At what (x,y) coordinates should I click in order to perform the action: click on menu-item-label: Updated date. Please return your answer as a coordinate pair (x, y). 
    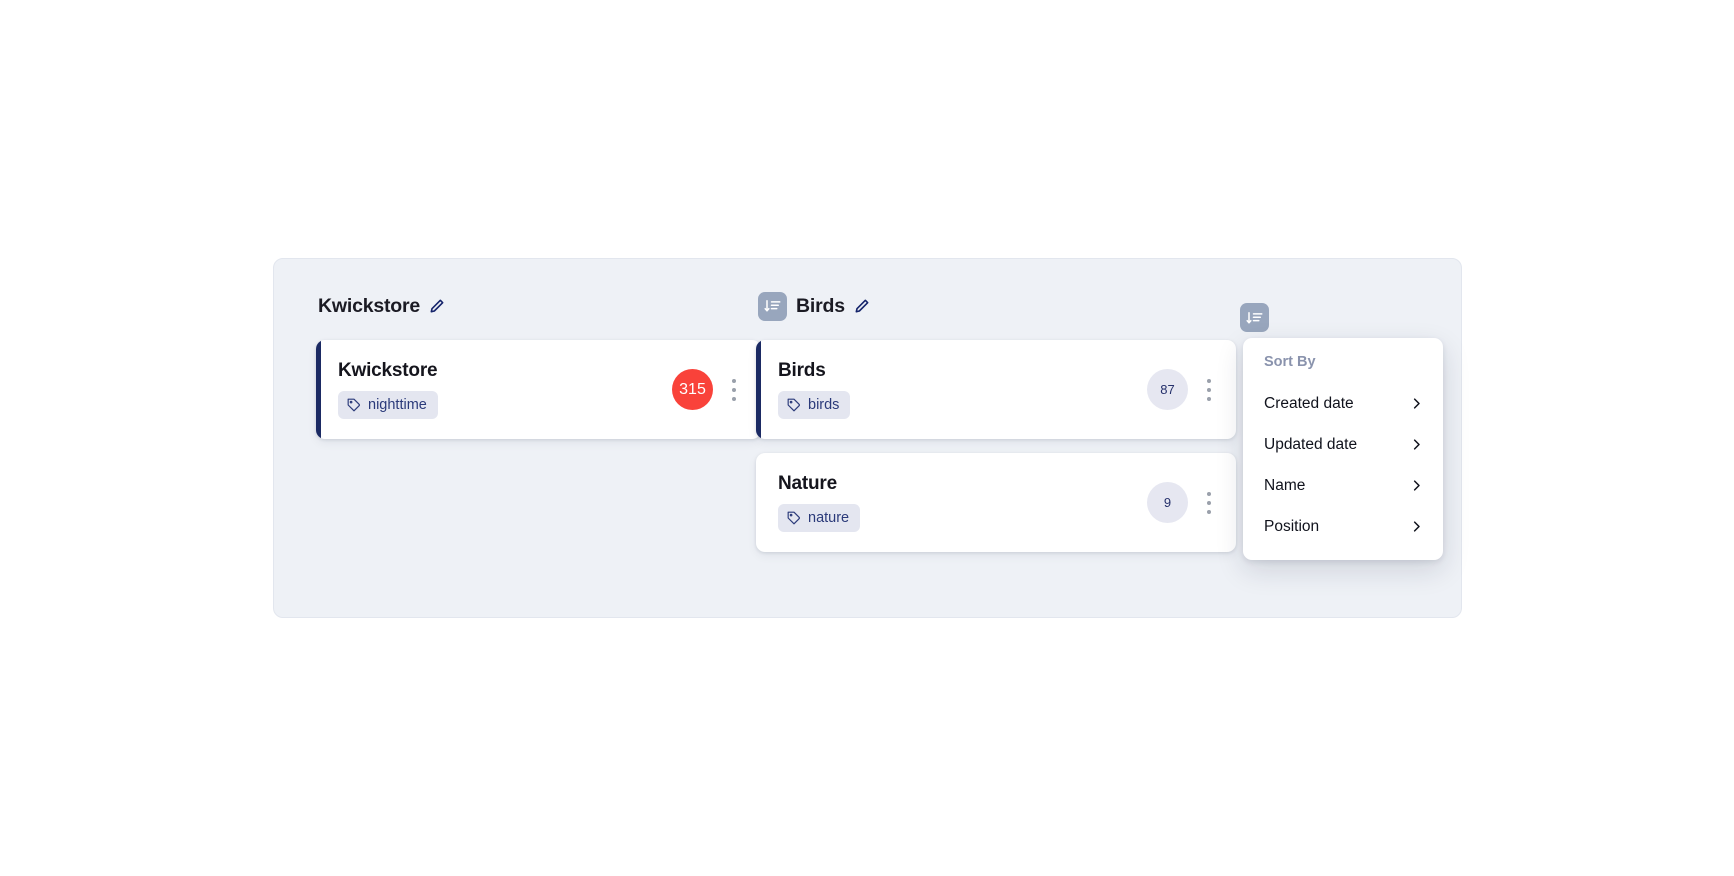
    Looking at the image, I should click on (1311, 444).